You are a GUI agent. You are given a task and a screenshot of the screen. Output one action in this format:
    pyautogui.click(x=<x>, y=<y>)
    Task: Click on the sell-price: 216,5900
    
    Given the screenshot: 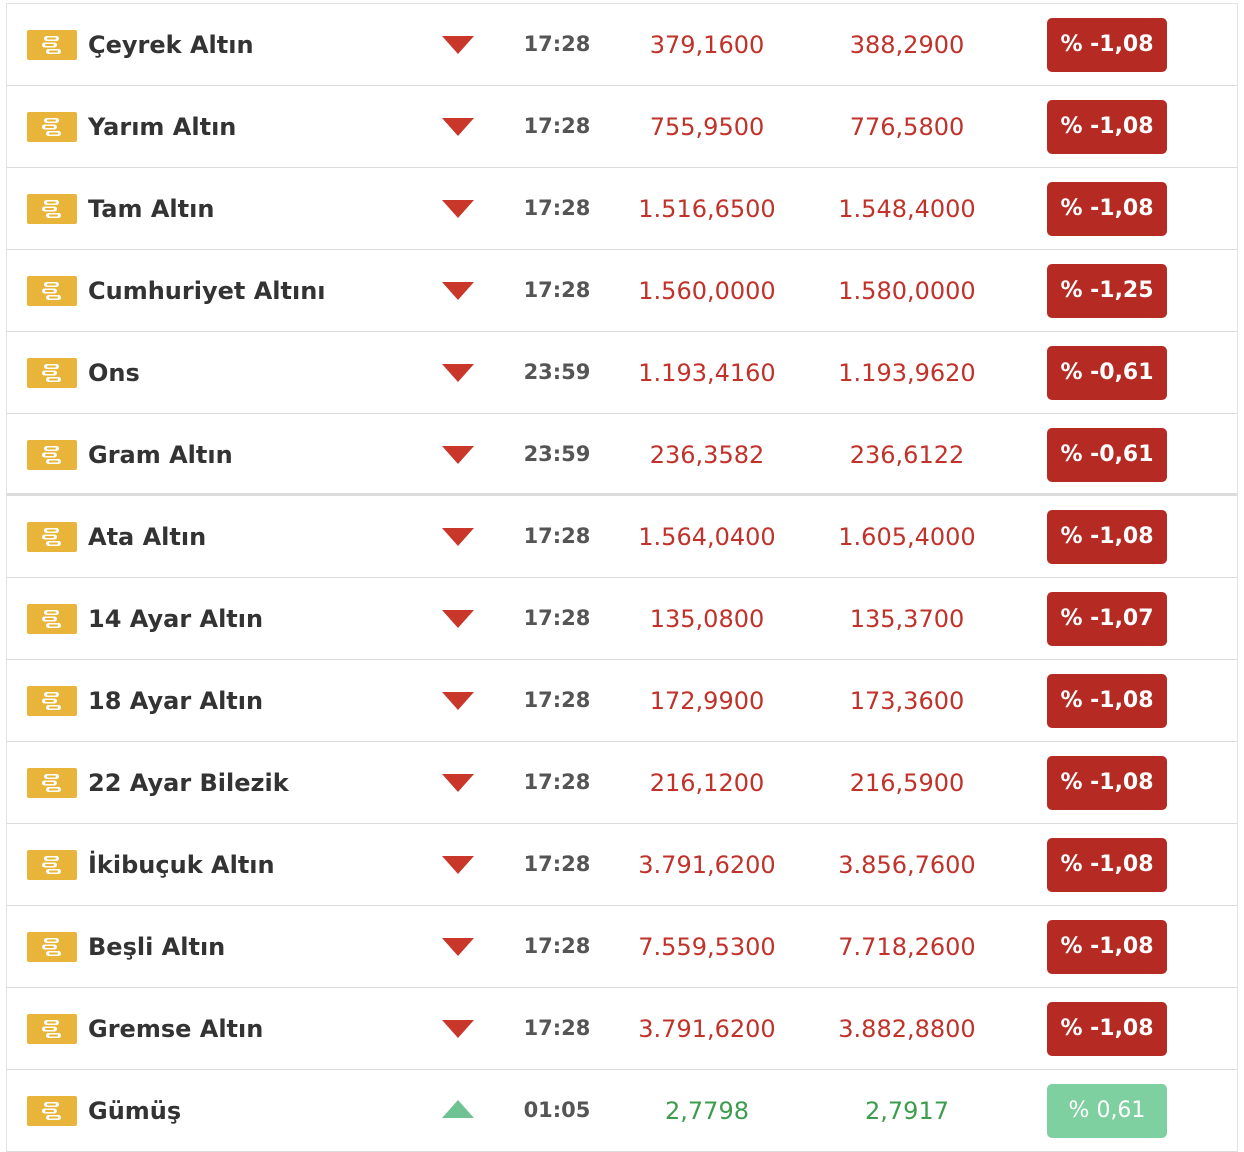 What is the action you would take?
    pyautogui.click(x=907, y=783)
    